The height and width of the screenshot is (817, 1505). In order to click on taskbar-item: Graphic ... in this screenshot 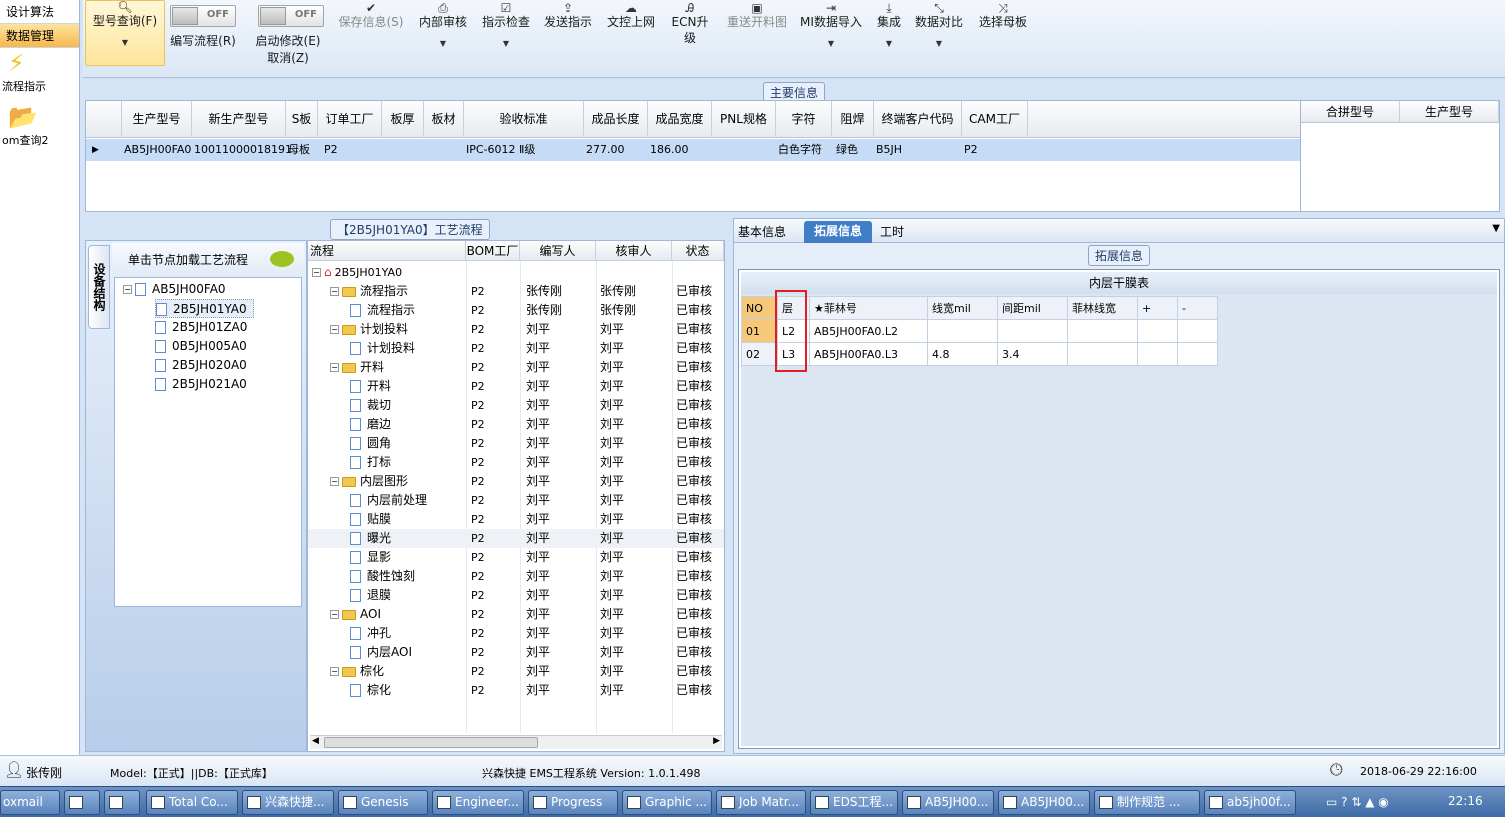, I will do `click(667, 802)`.